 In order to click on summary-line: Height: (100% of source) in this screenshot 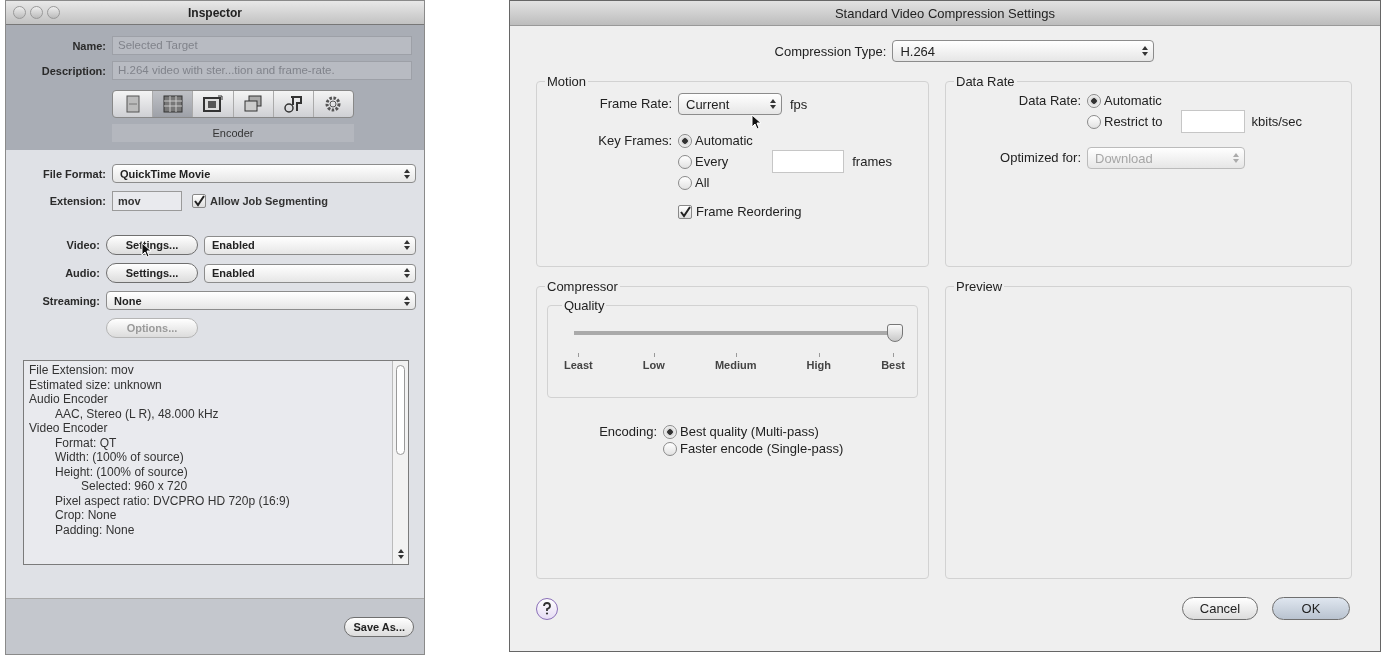, I will do `click(121, 471)`.